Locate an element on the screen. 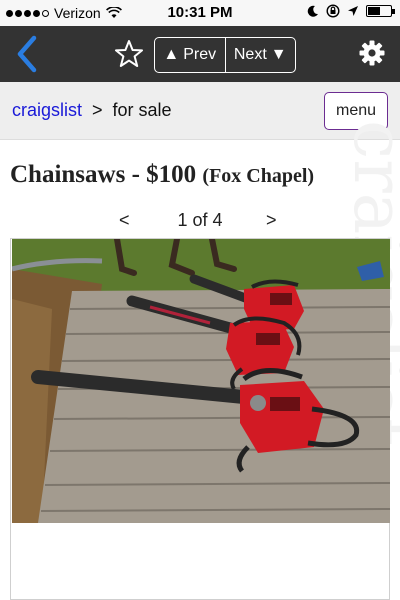  prev-button: ▲ Prev is located at coordinates (190, 55).